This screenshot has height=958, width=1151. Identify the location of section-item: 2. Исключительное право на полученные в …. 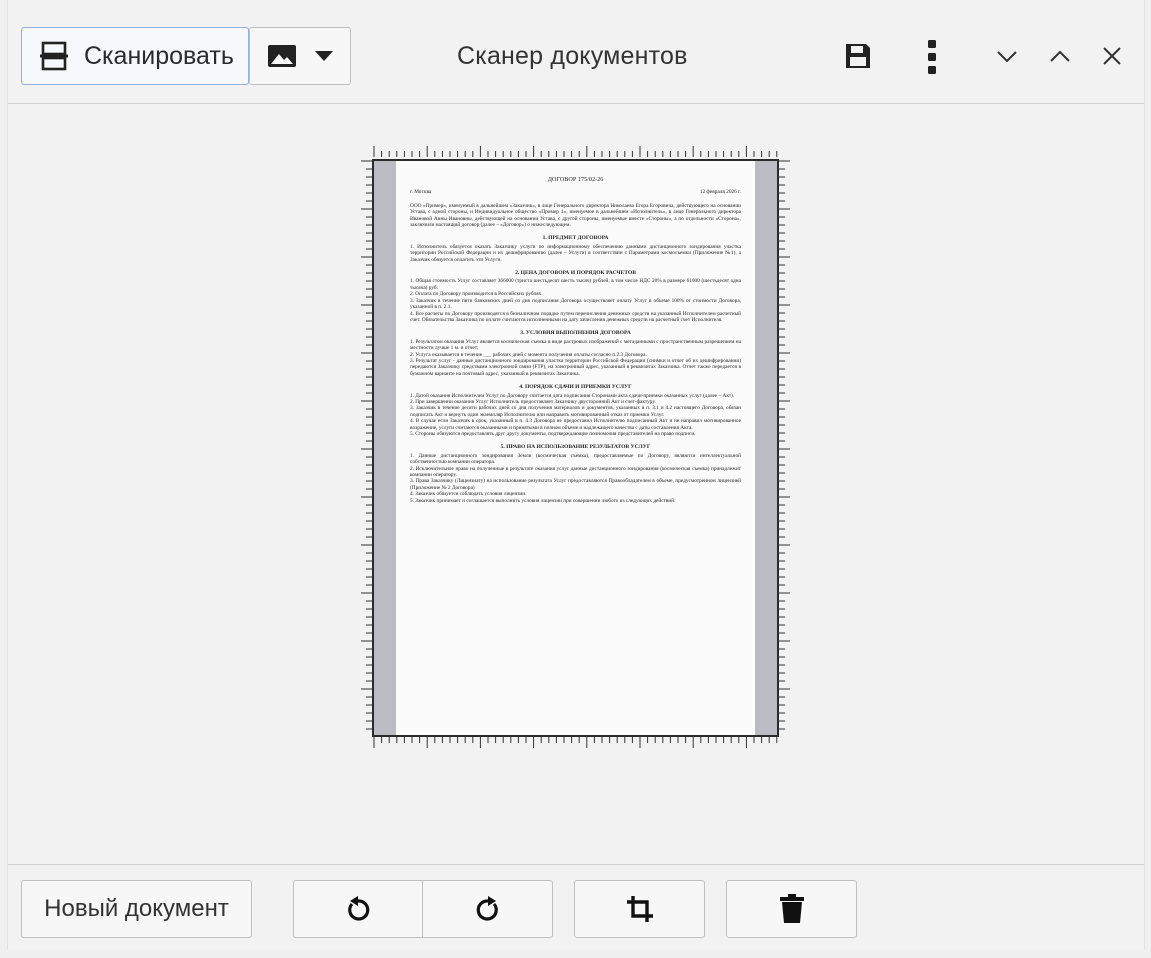
(575, 472).